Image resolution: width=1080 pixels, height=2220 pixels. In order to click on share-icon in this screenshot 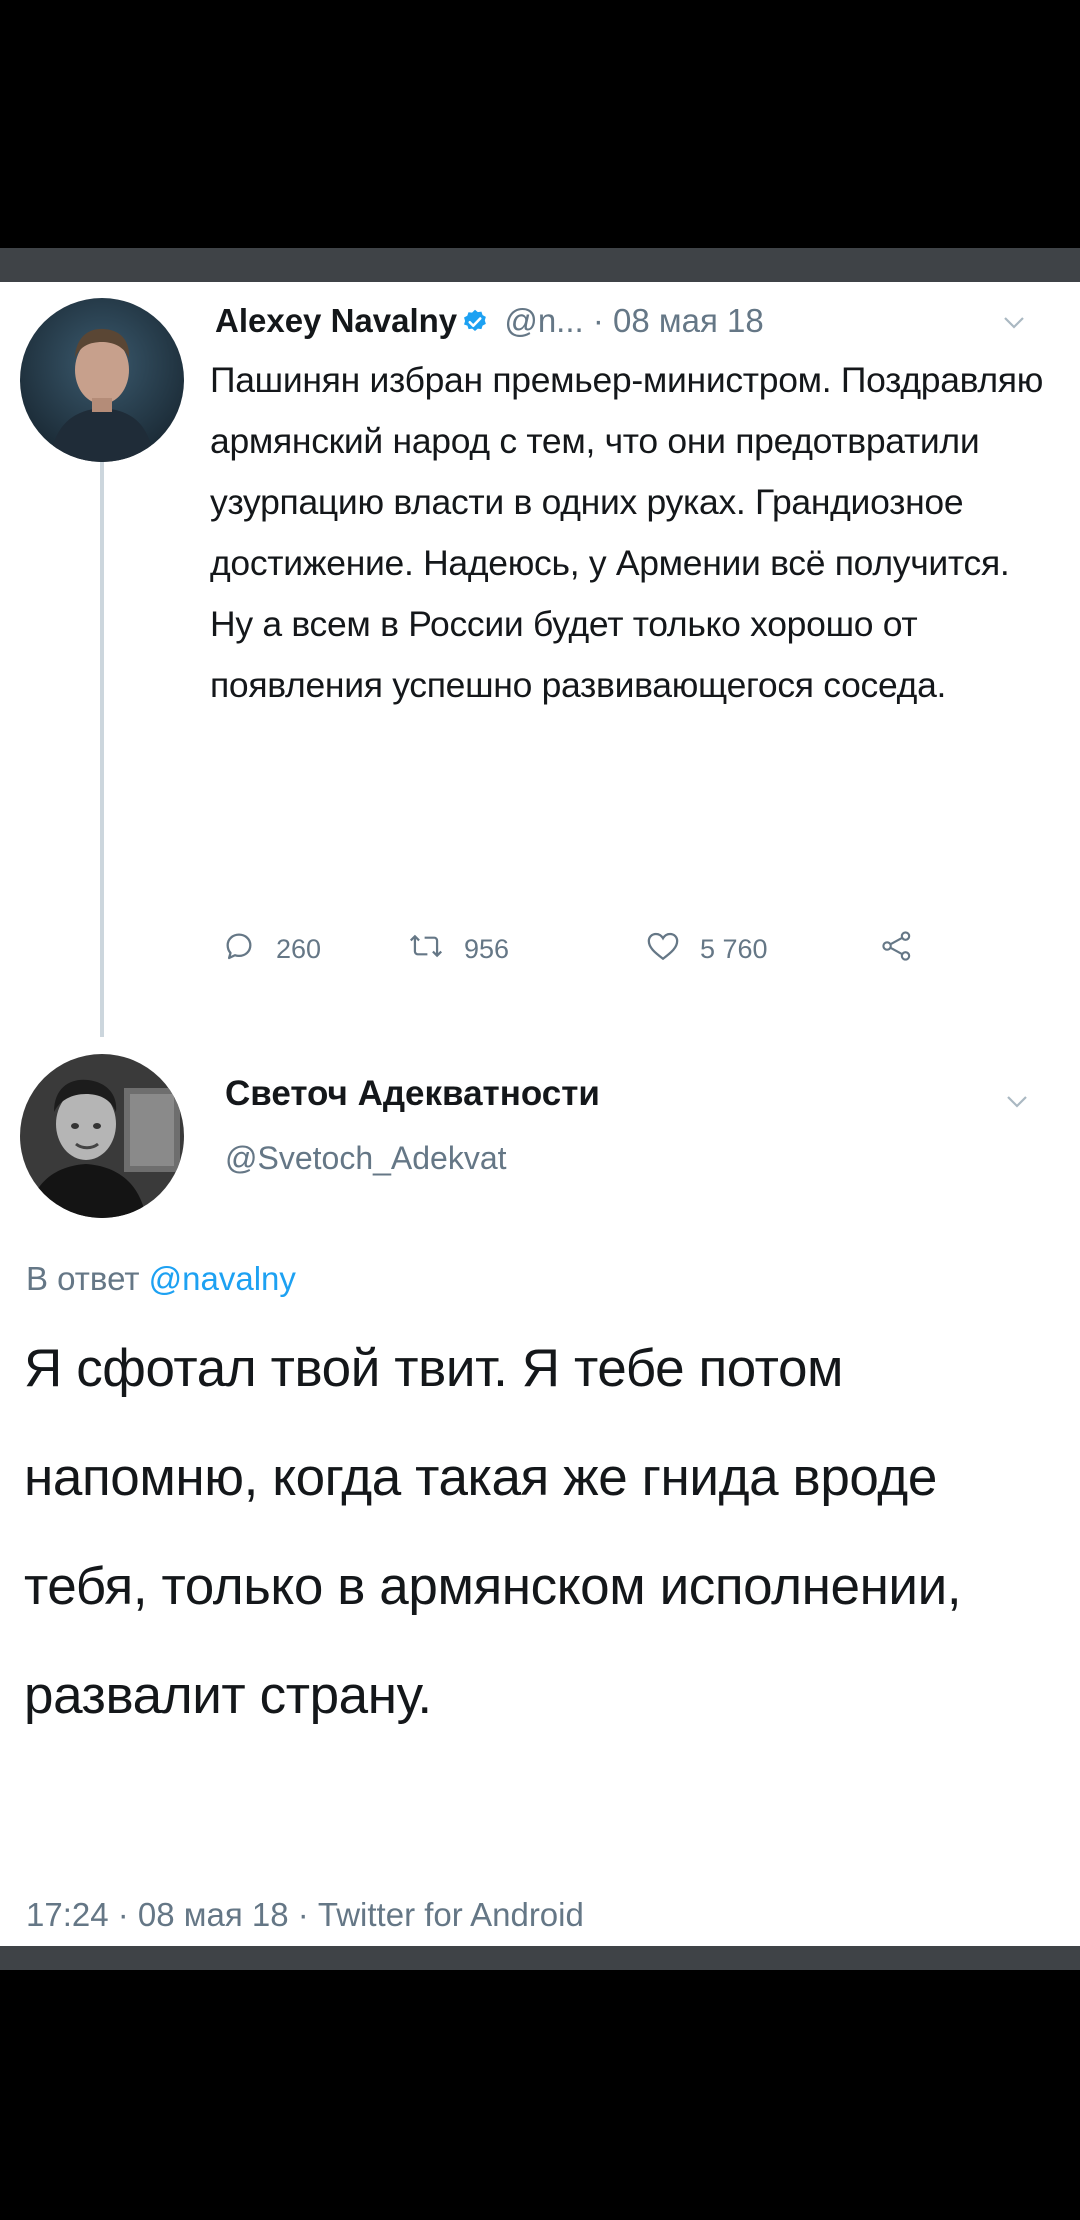, I will do `click(907, 949)`.